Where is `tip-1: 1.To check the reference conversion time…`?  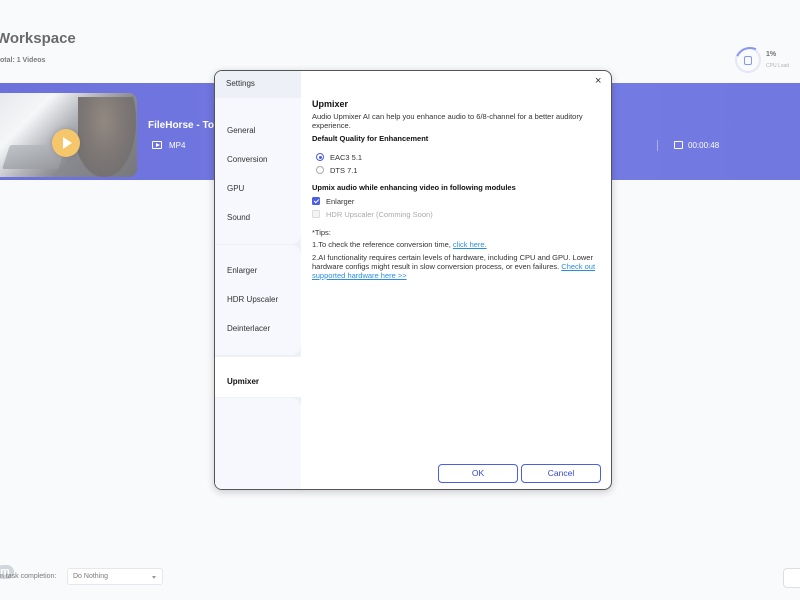
tip-1: 1.To check the reference conversion time… is located at coordinates (454, 244).